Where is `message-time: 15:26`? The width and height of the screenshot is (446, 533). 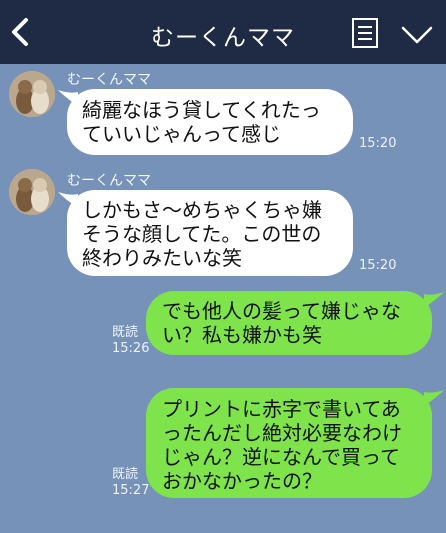
message-time: 15:26 is located at coordinates (131, 348).